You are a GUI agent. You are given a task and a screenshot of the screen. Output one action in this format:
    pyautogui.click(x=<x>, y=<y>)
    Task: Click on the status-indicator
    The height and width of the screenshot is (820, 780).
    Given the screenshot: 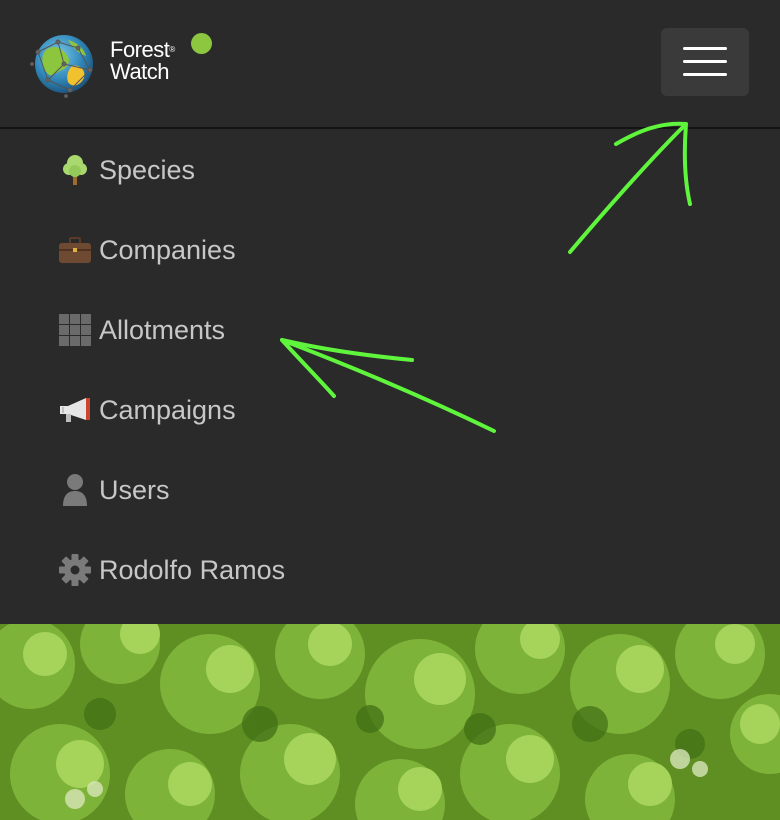 What is the action you would take?
    pyautogui.click(x=201, y=43)
    